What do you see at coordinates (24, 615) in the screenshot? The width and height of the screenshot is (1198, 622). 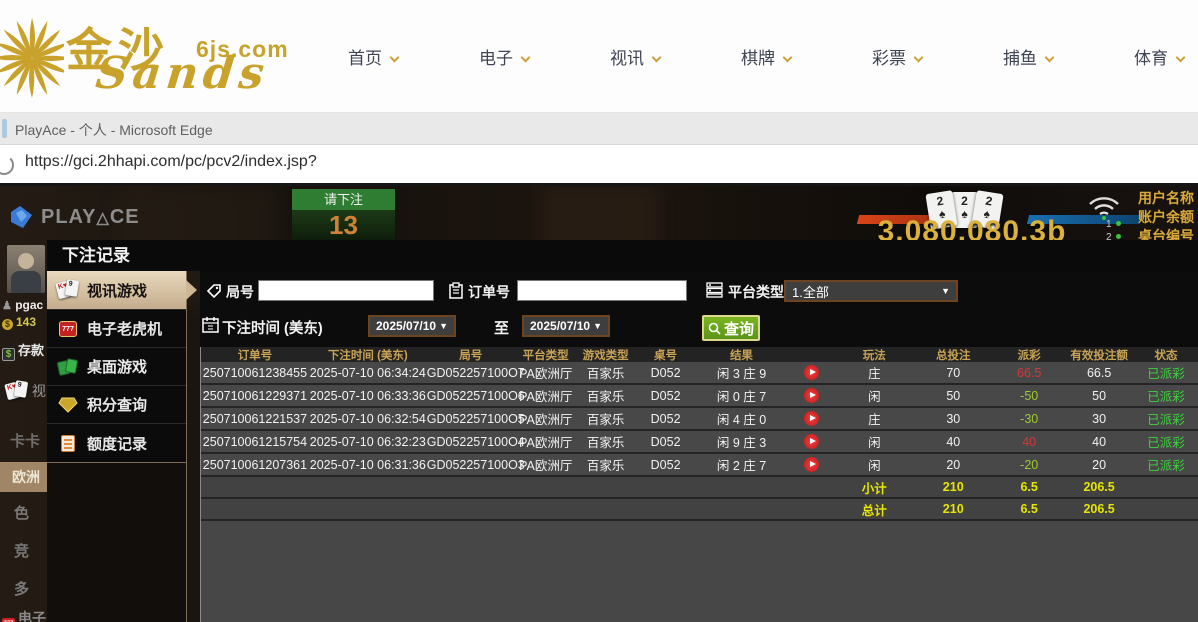 I see `lobby-tab-dianzi: 777电子` at bounding box center [24, 615].